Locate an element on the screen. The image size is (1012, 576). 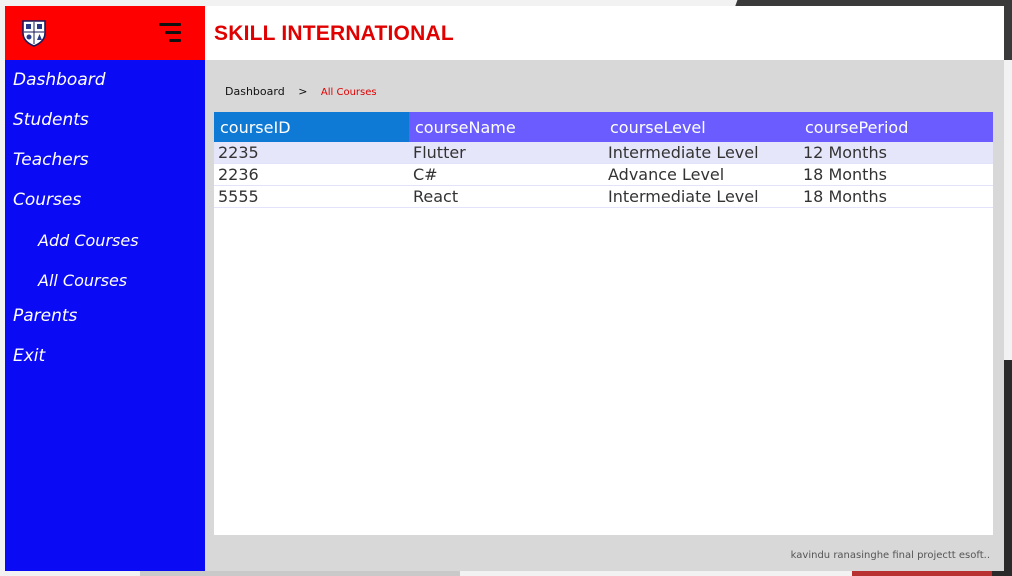
sidebar-item-all-courses: All Courses is located at coordinates (82, 280).